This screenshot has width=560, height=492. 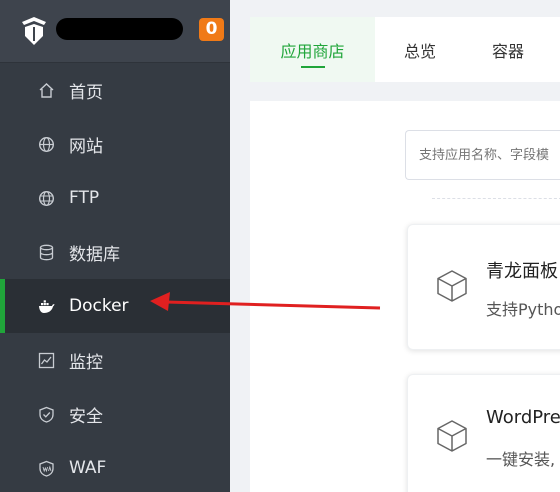 I want to click on tab-overview: 总览, so click(x=420, y=49).